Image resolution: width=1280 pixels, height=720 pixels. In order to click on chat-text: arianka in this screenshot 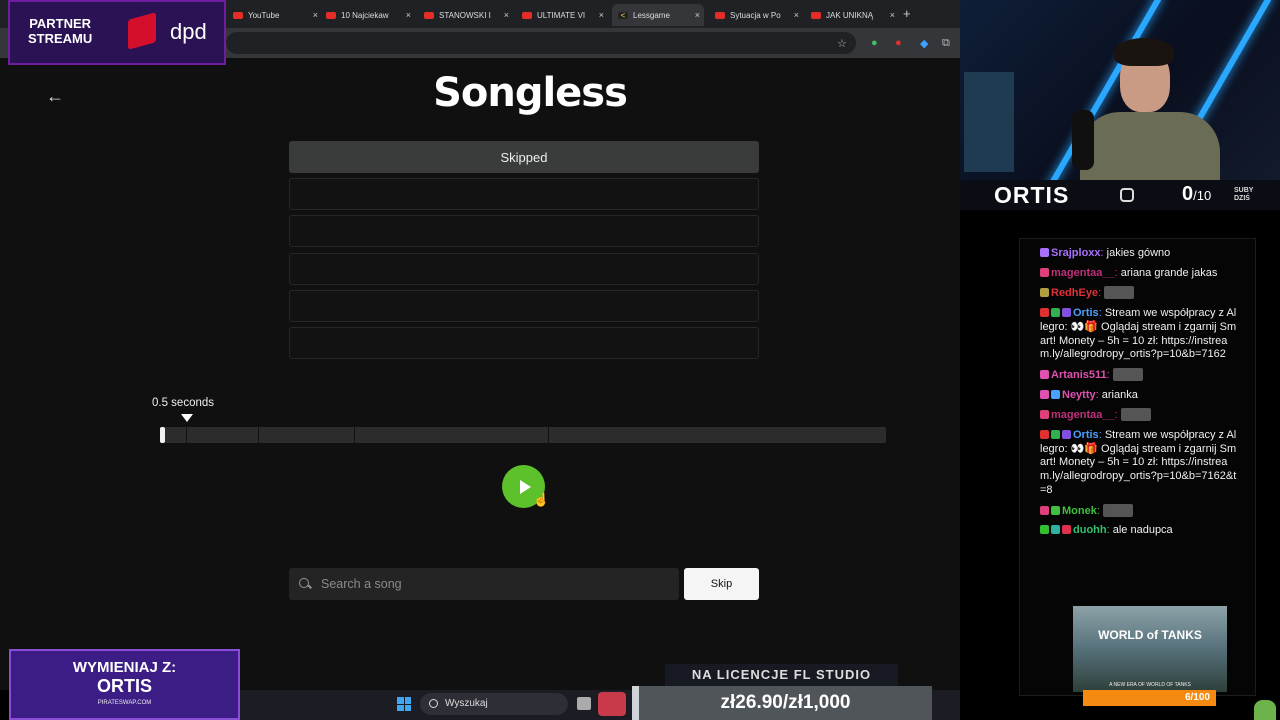, I will do `click(1119, 394)`.